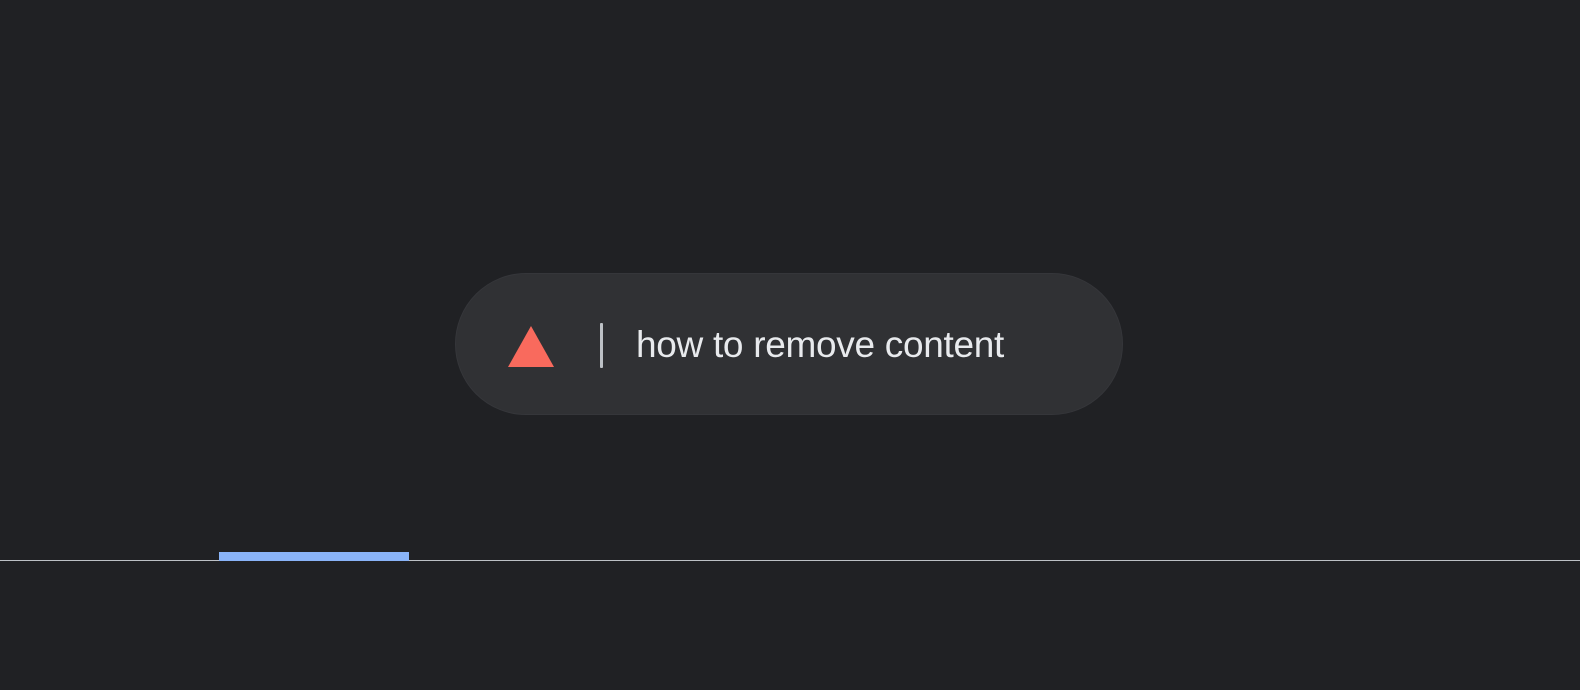 This screenshot has width=1580, height=690. I want to click on warning-triangle-icon, so click(531, 346).